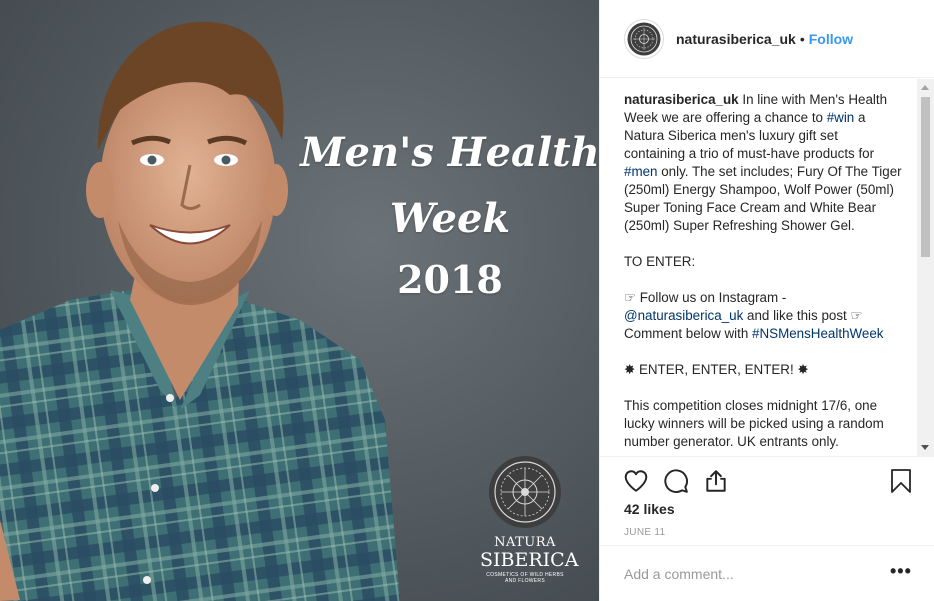  I want to click on caption-to-enter: TO ENTER:, so click(660, 261).